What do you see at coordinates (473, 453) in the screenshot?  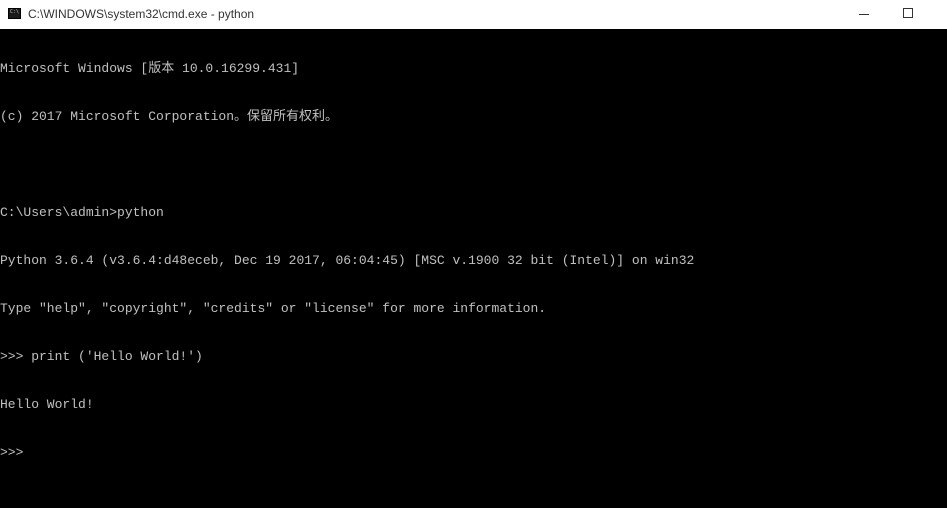 I see `console-line-repl-prompt: >>>` at bounding box center [473, 453].